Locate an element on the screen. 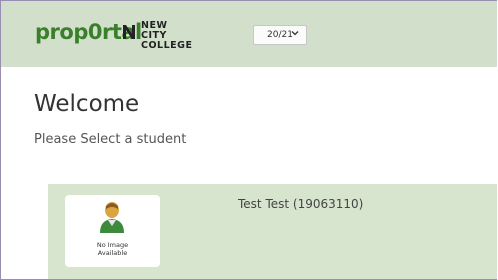  student-photo-placeholder: No Image Available is located at coordinates (112, 231).